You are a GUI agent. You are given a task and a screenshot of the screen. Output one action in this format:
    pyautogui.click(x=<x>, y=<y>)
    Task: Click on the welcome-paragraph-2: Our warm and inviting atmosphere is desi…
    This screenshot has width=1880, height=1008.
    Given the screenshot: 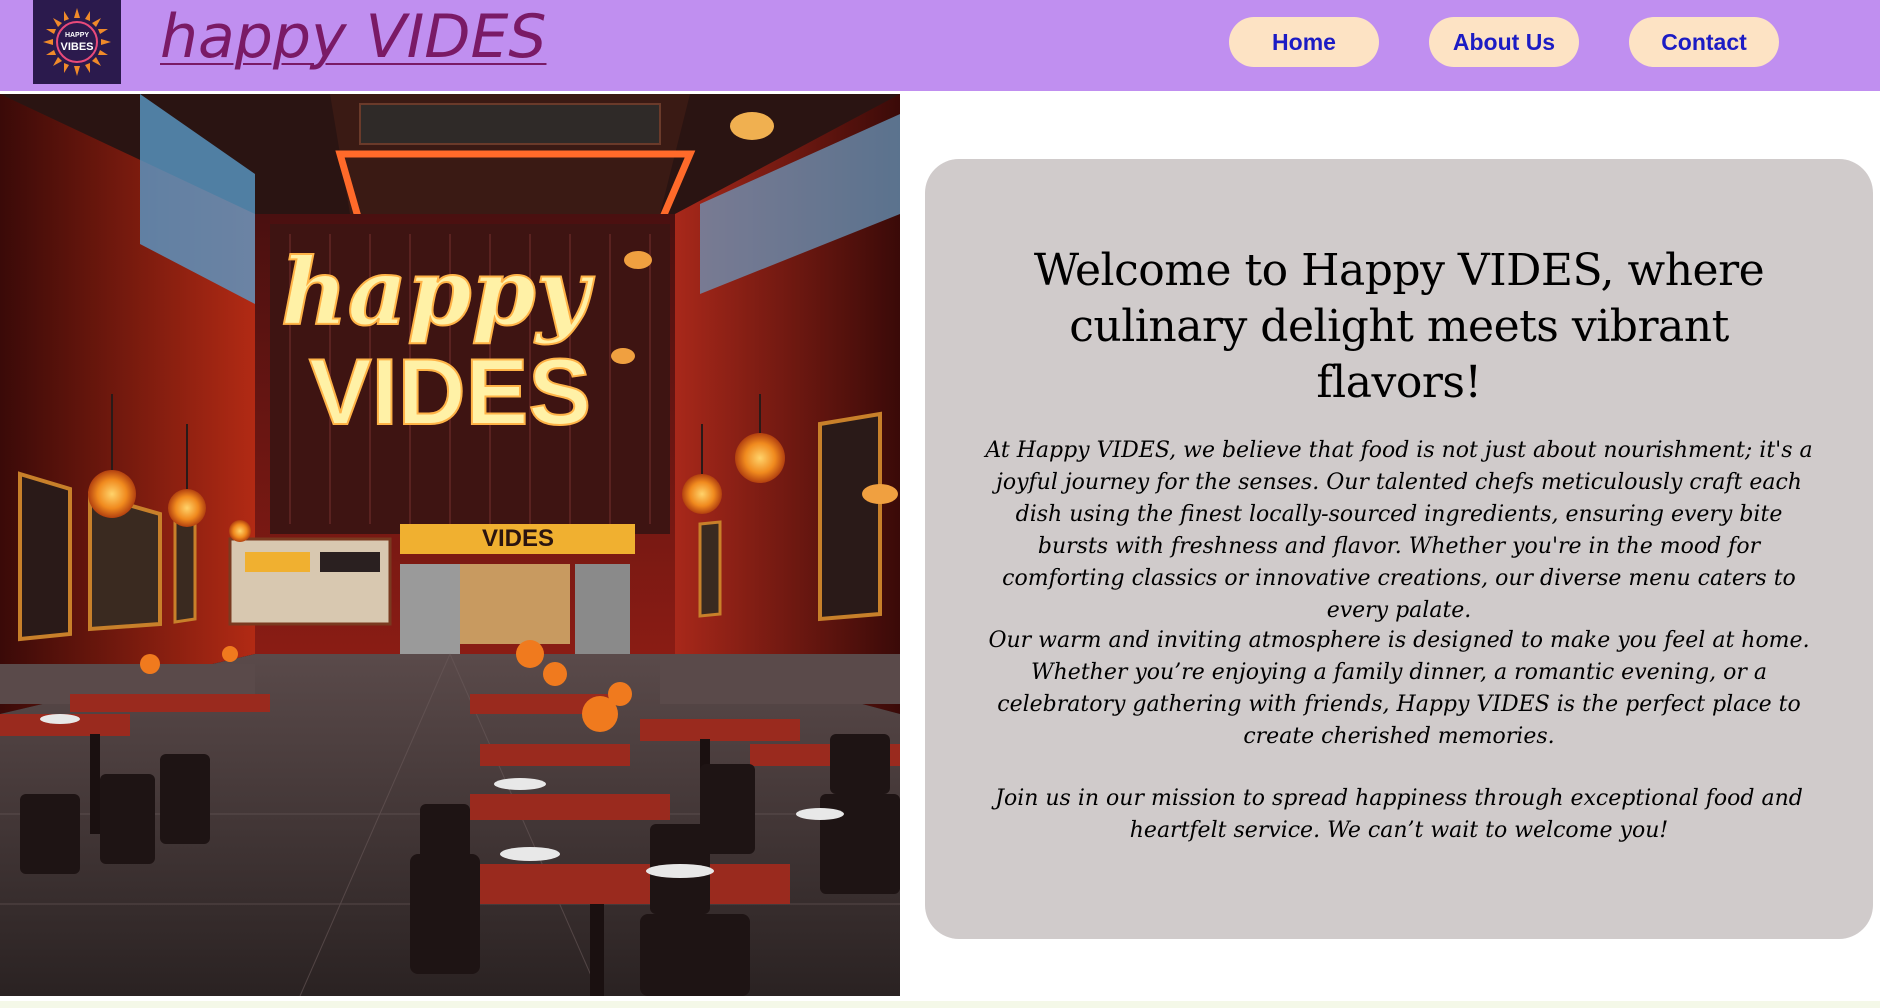 What is the action you would take?
    pyautogui.click(x=1399, y=688)
    